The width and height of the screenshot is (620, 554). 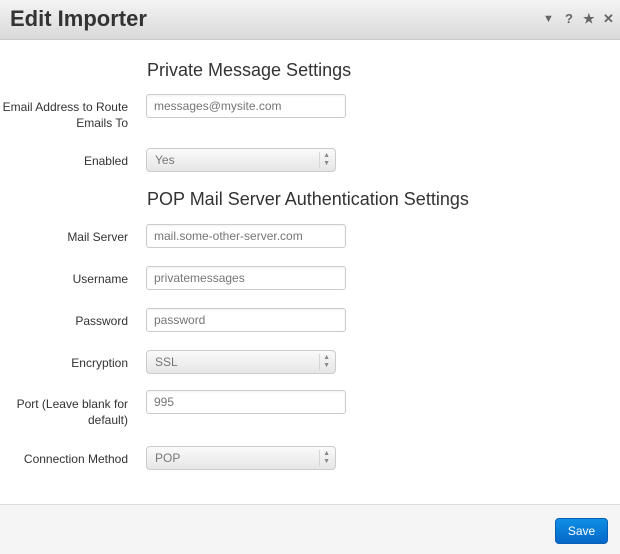 I want to click on mail-server-input, so click(x=246, y=236).